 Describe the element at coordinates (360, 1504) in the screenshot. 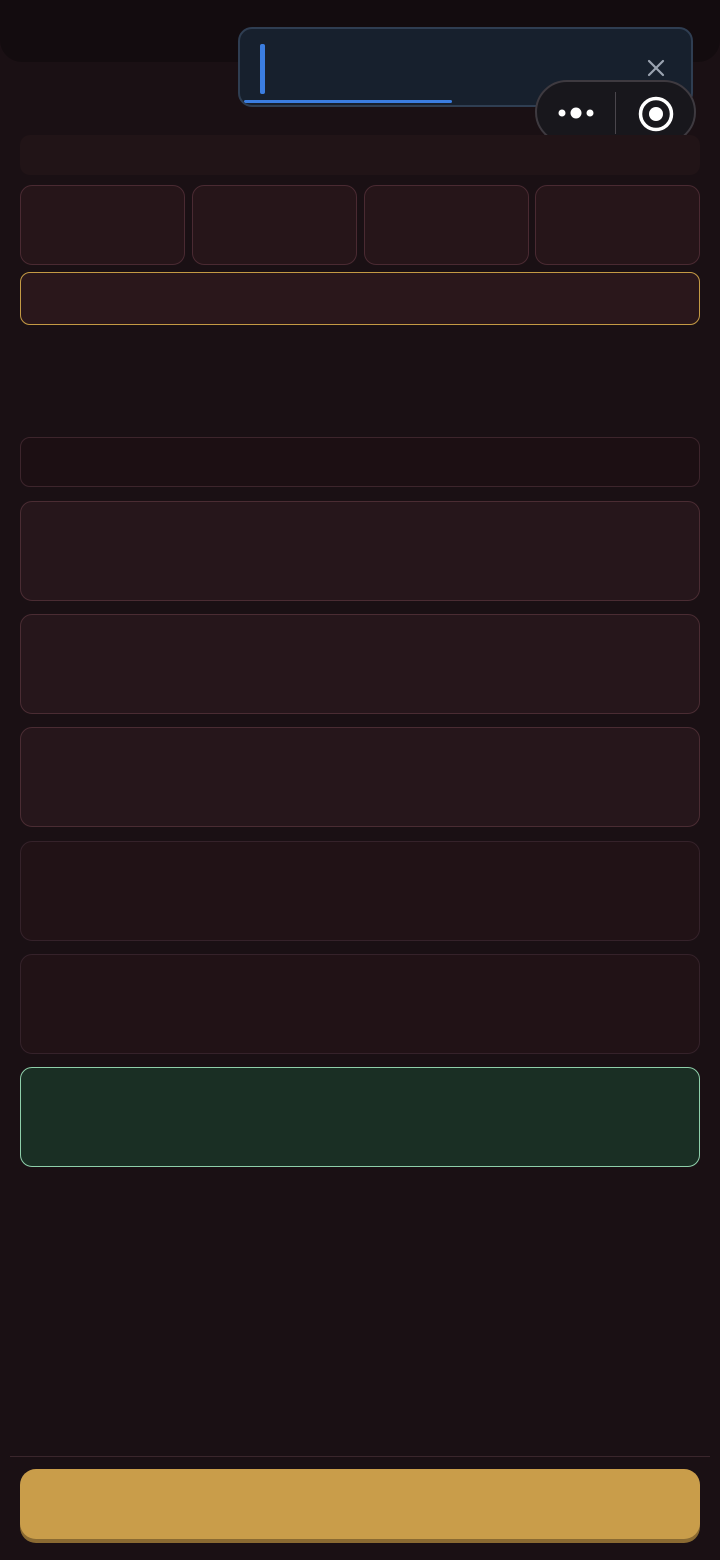

I see `primary-action-button` at that location.